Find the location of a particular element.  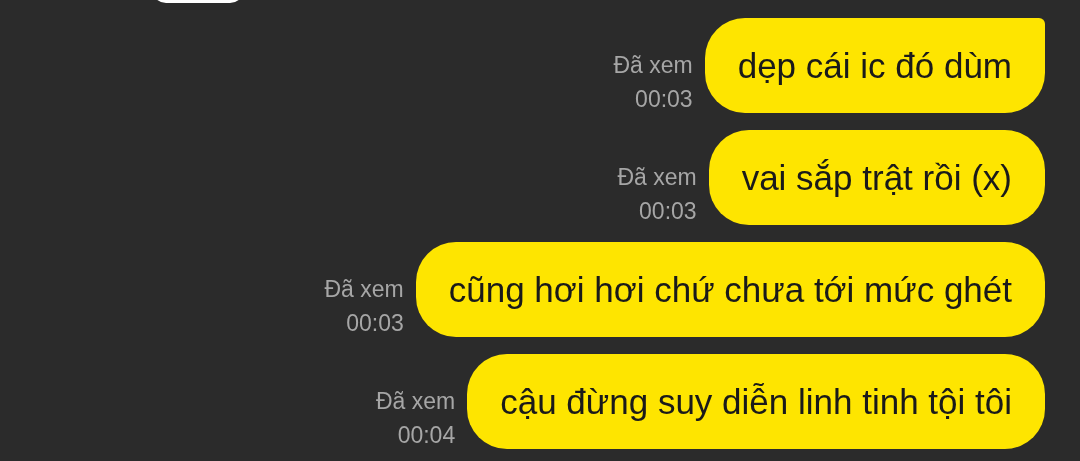

message-bubble: cũng hơi hơi chứ chưa tới mức ghét is located at coordinates (730, 289).